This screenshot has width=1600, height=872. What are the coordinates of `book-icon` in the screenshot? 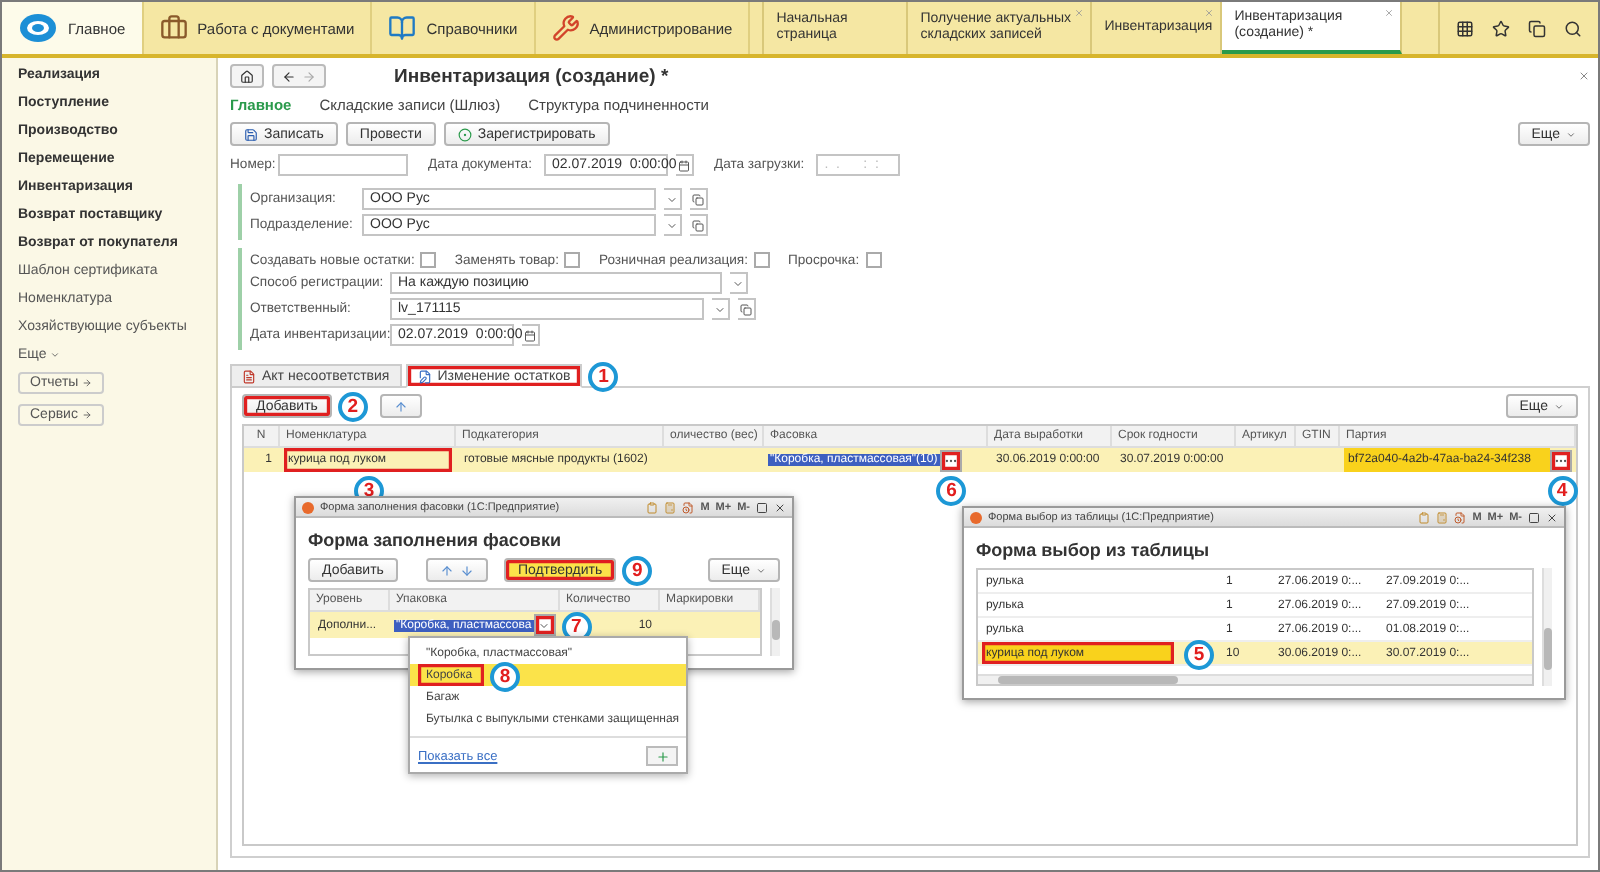 It's located at (402, 28).